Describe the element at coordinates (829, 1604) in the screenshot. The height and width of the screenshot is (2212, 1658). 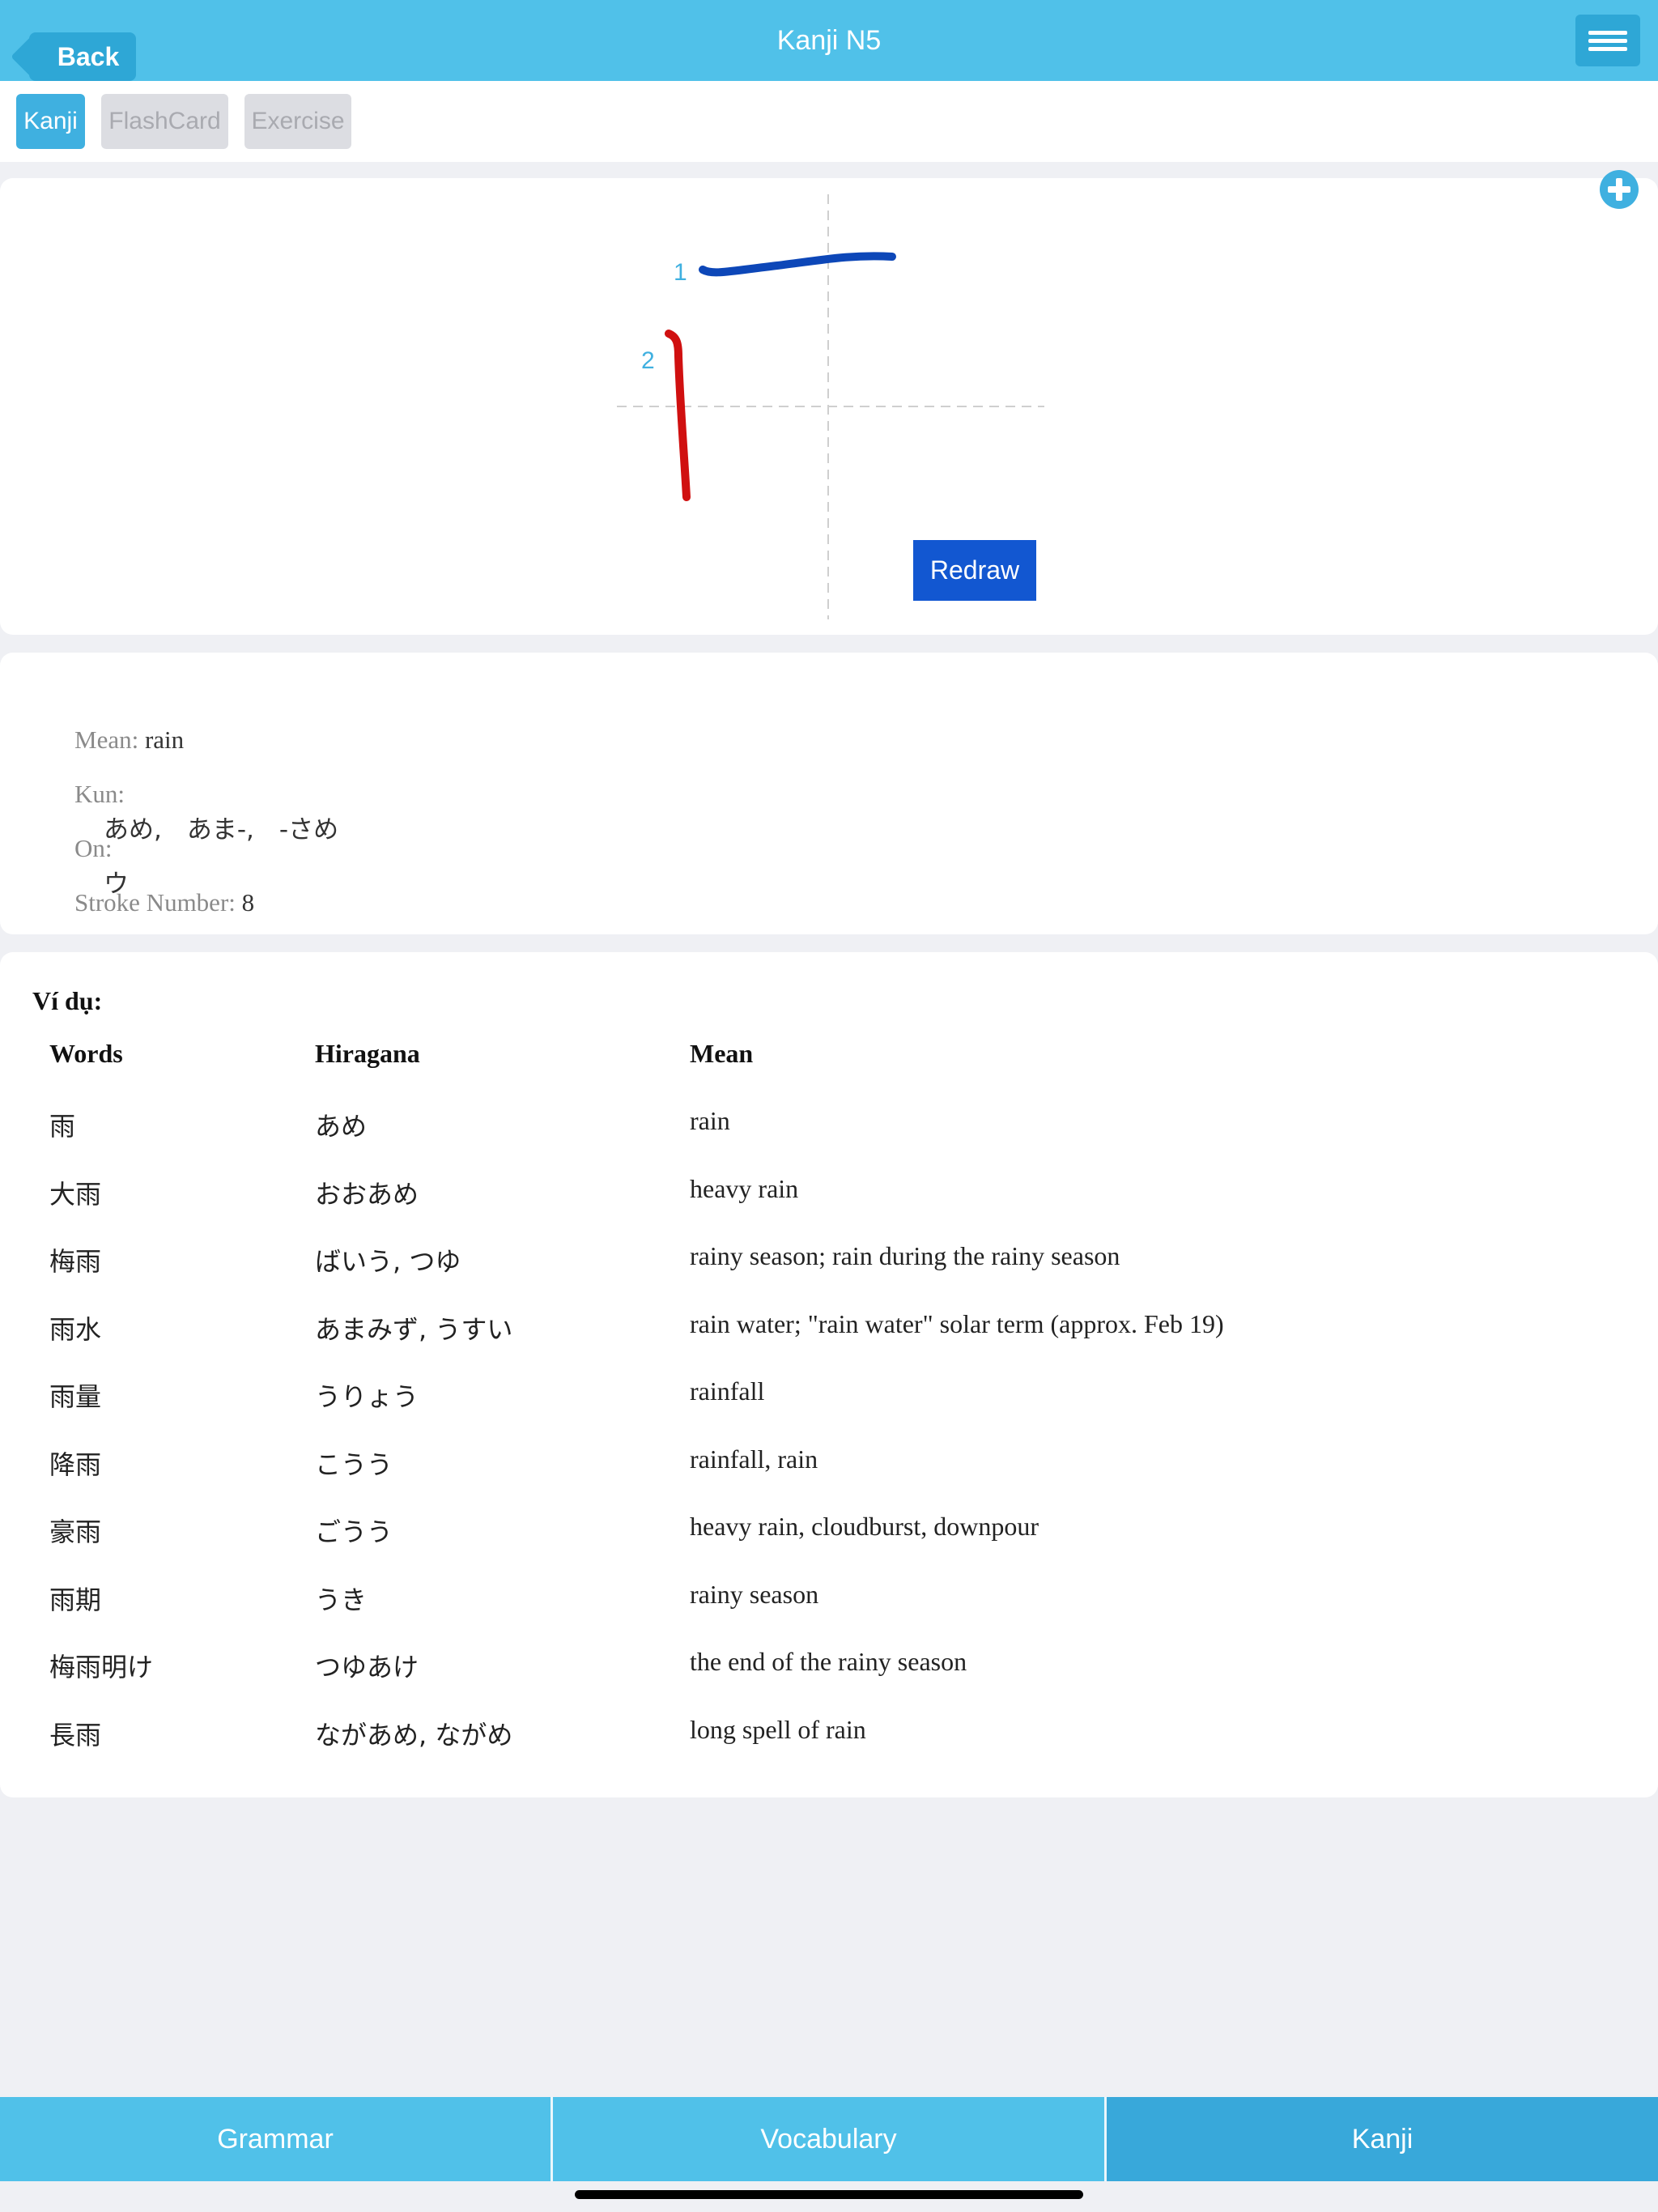
I see `table-row: 雨期 うき rainy season` at that location.